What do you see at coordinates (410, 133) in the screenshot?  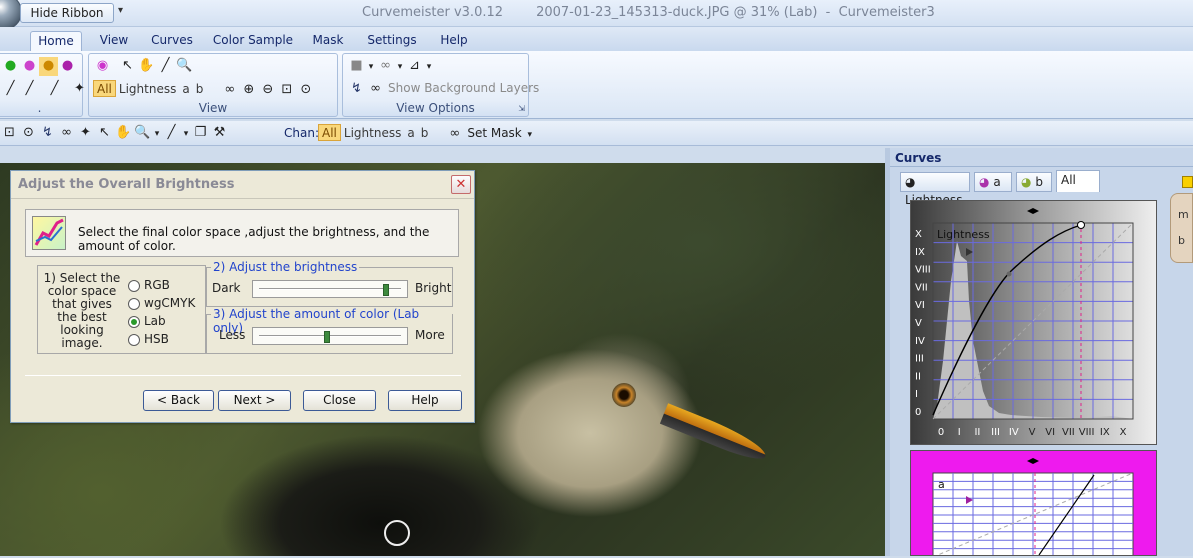 I see `toolbar-channel-a: a` at bounding box center [410, 133].